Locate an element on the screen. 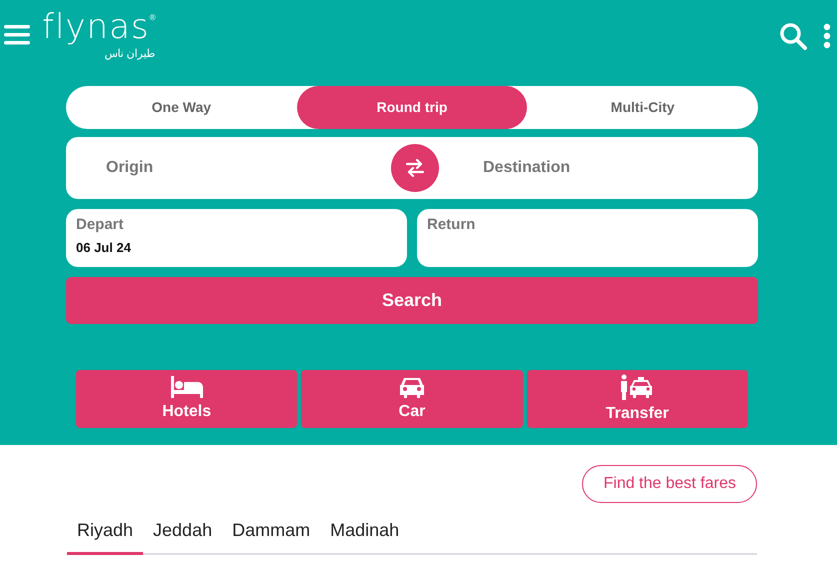 Image resolution: width=837 pixels, height=588 pixels. trip-type-tab: One Way is located at coordinates (181, 107).